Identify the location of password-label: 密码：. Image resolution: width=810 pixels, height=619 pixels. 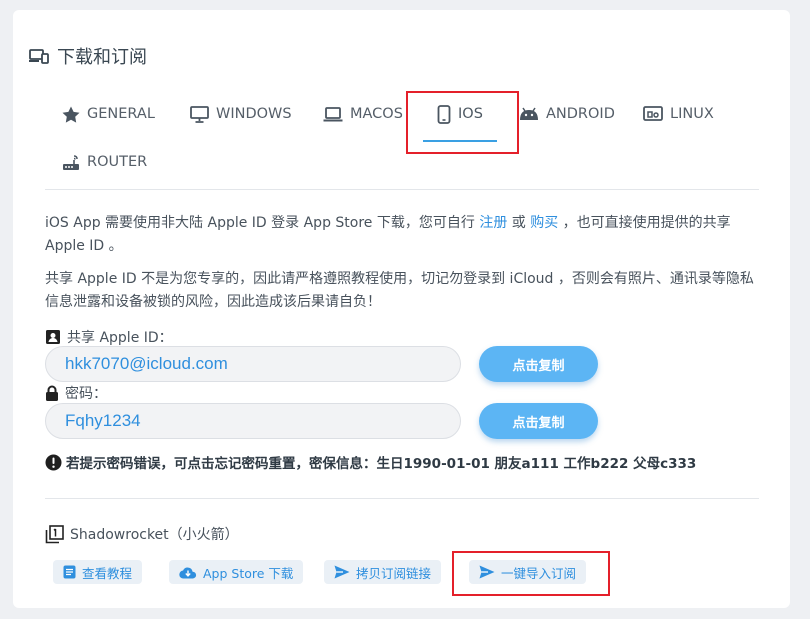
(76, 393).